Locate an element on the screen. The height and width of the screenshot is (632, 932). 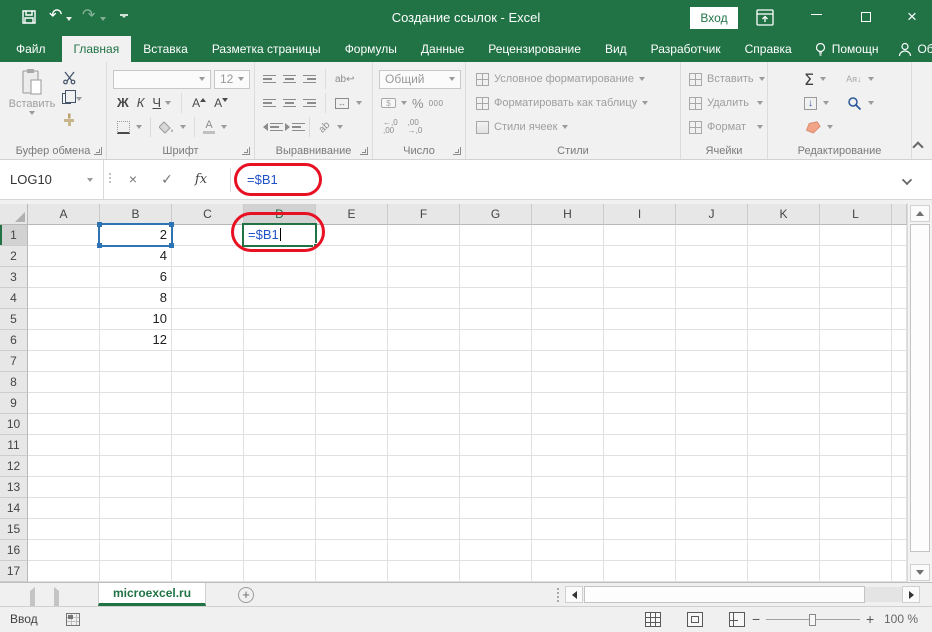
cell-H8 is located at coordinates (568, 382).